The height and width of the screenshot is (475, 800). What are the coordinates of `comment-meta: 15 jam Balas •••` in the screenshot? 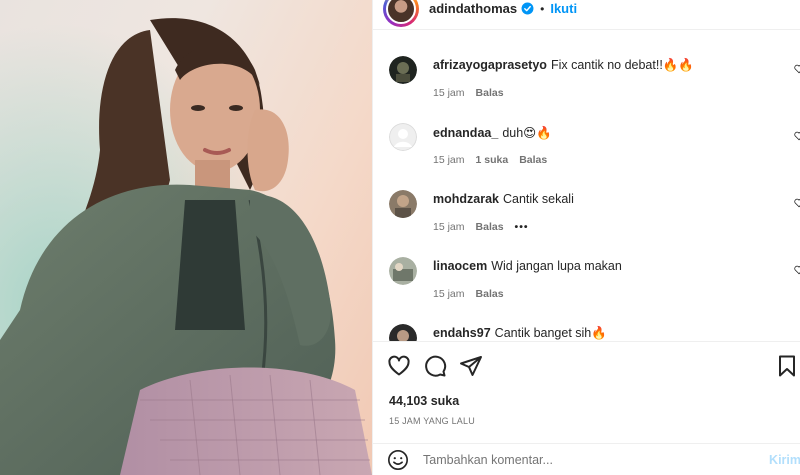 It's located at (481, 227).